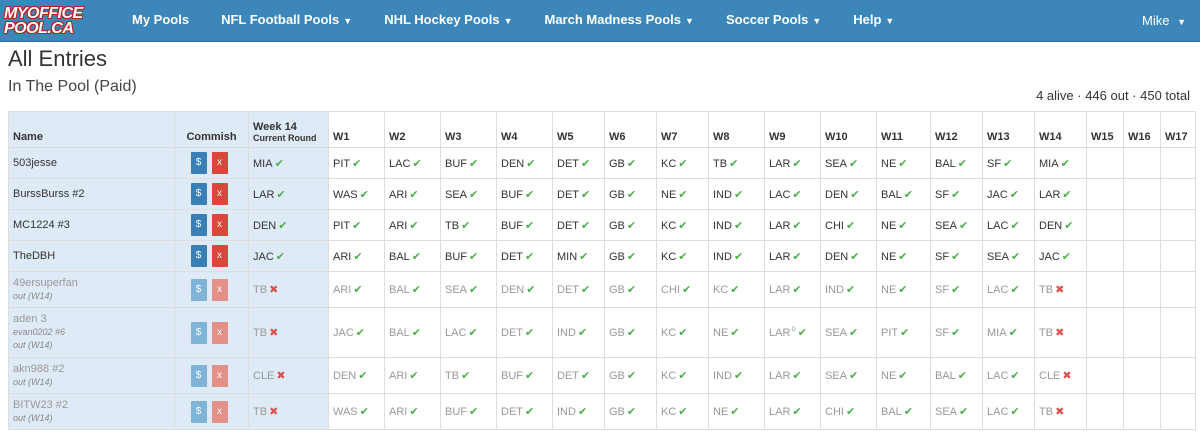 This screenshot has height=432, width=1200. What do you see at coordinates (578, 411) in the screenshot?
I see `week-pick-cell: IND ✔` at bounding box center [578, 411].